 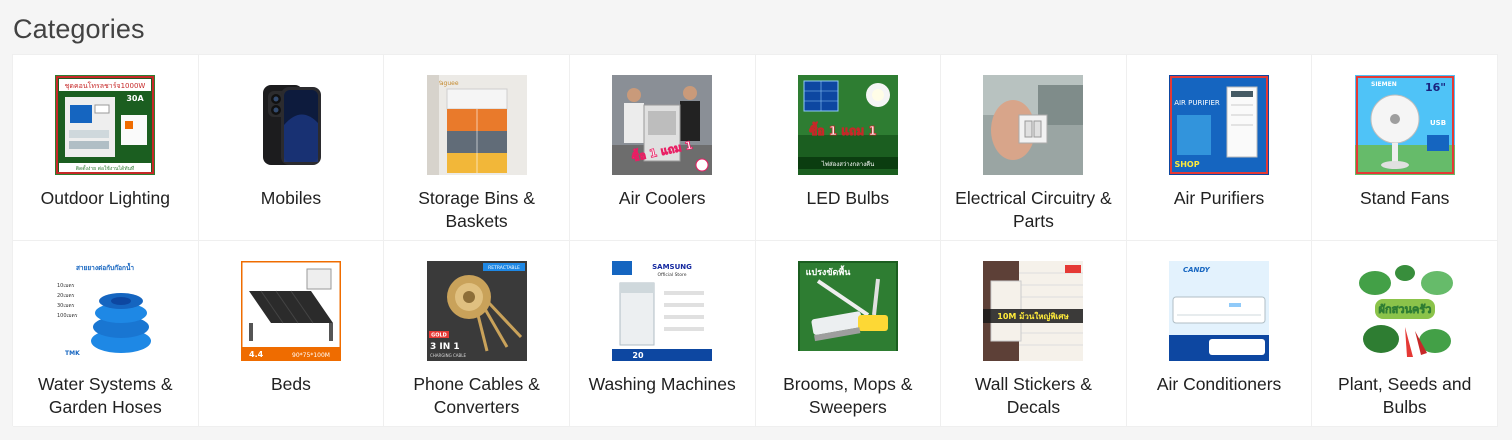 I want to click on image-text: 10เมตร, so click(x=66, y=286).